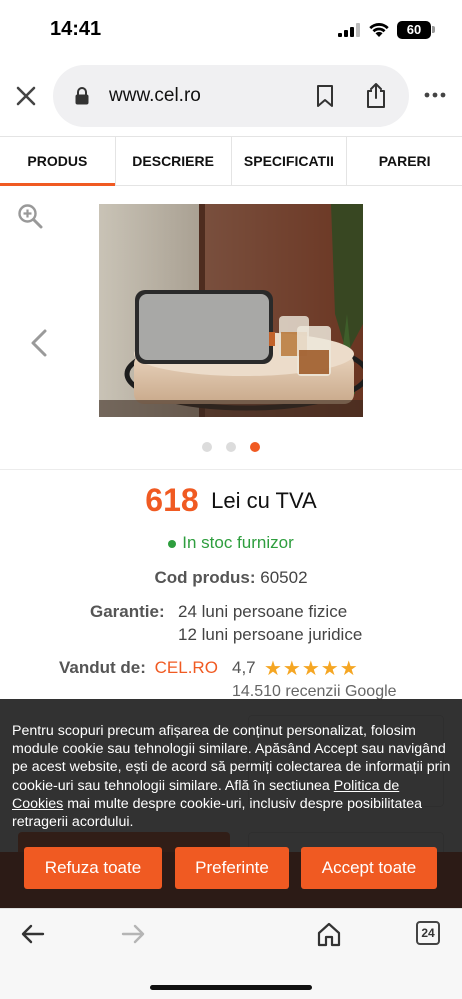 This screenshot has width=462, height=999. What do you see at coordinates (127, 611) in the screenshot?
I see `warranty-label: Garantie:` at bounding box center [127, 611].